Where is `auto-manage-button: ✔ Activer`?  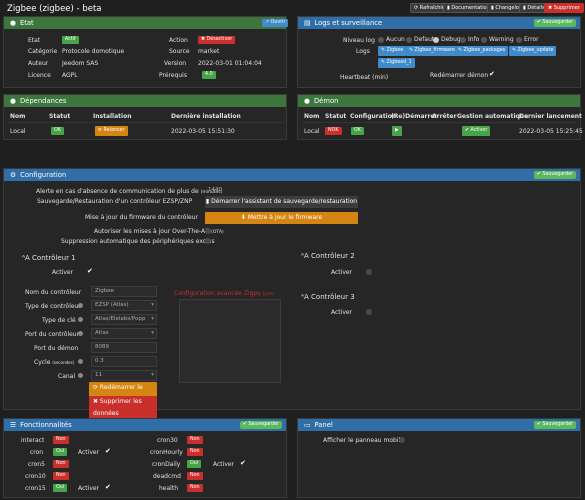
auto-manage-button: ✔ Activer is located at coordinates (476, 131).